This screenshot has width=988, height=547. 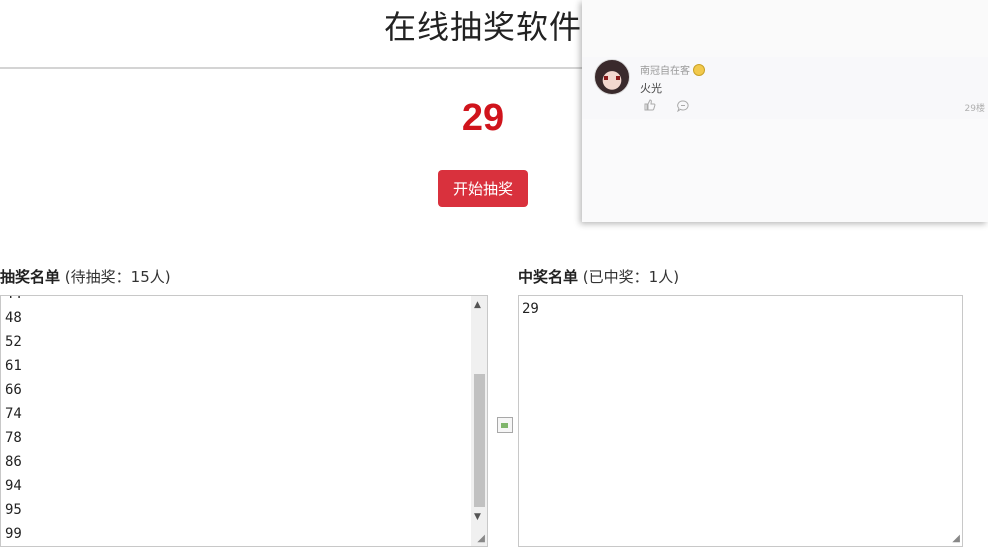 I want to click on avatar, so click(x=612, y=77).